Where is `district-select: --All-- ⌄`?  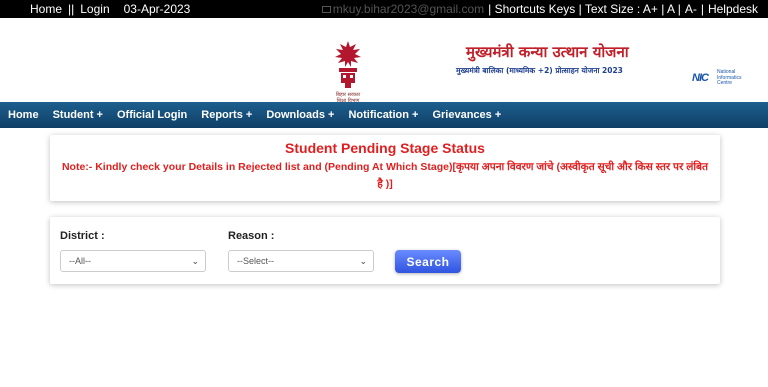
district-select: --All-- ⌄ is located at coordinates (133, 261).